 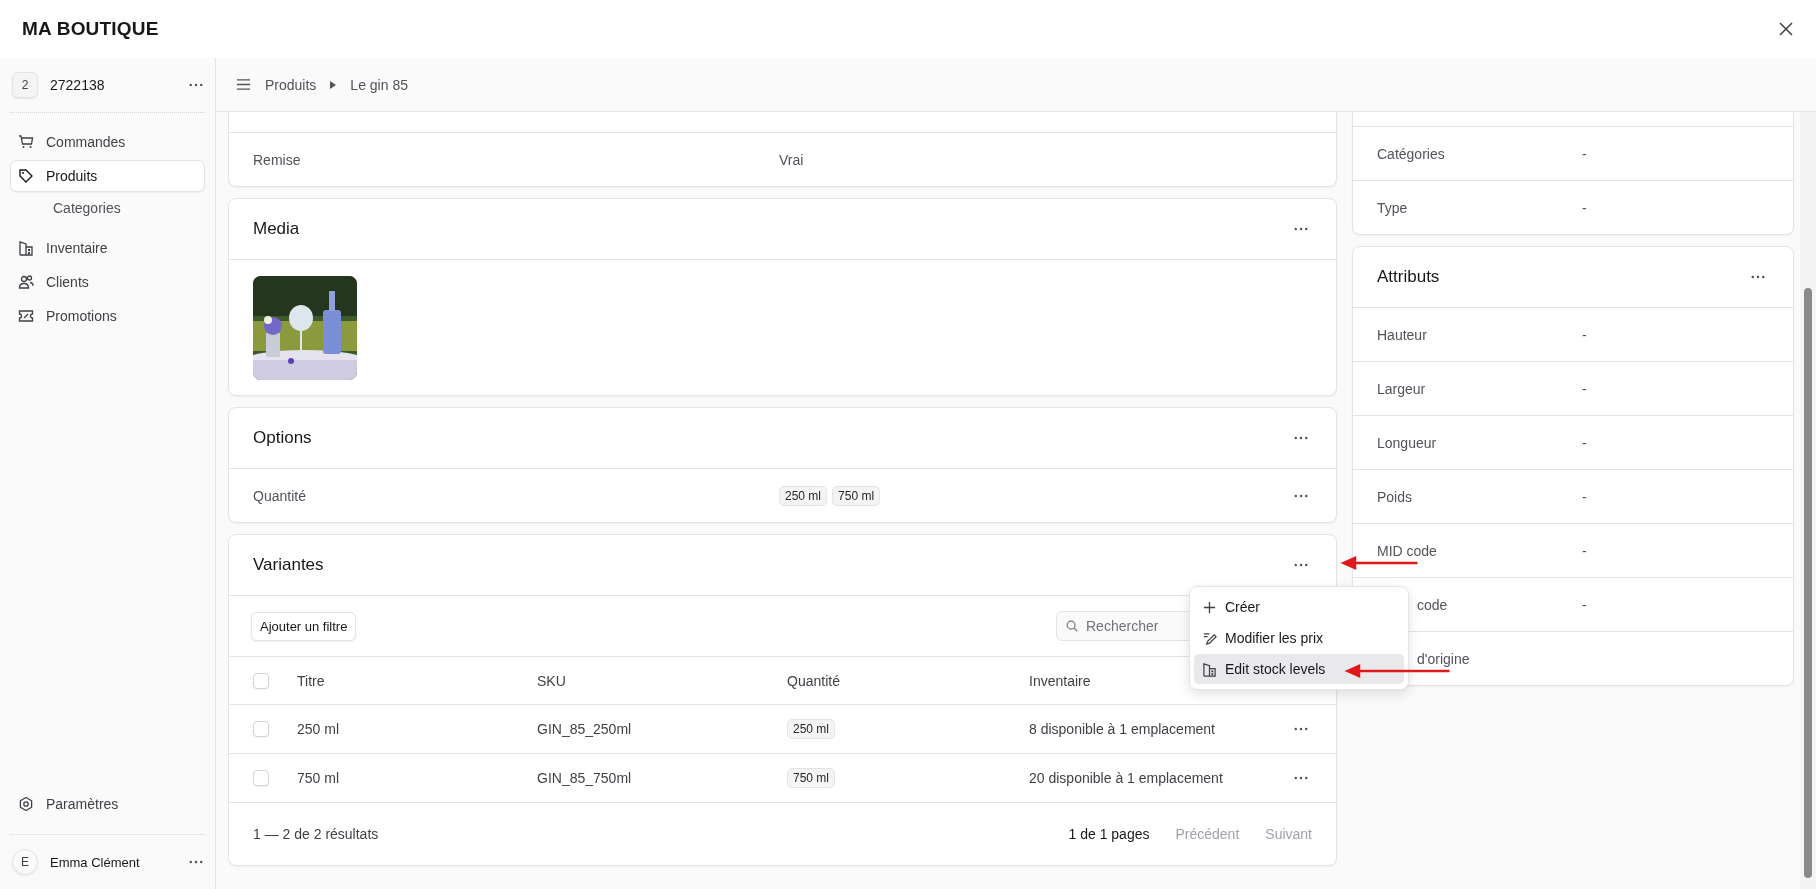 I want to click on quantity-tag: 250 ml, so click(x=811, y=729).